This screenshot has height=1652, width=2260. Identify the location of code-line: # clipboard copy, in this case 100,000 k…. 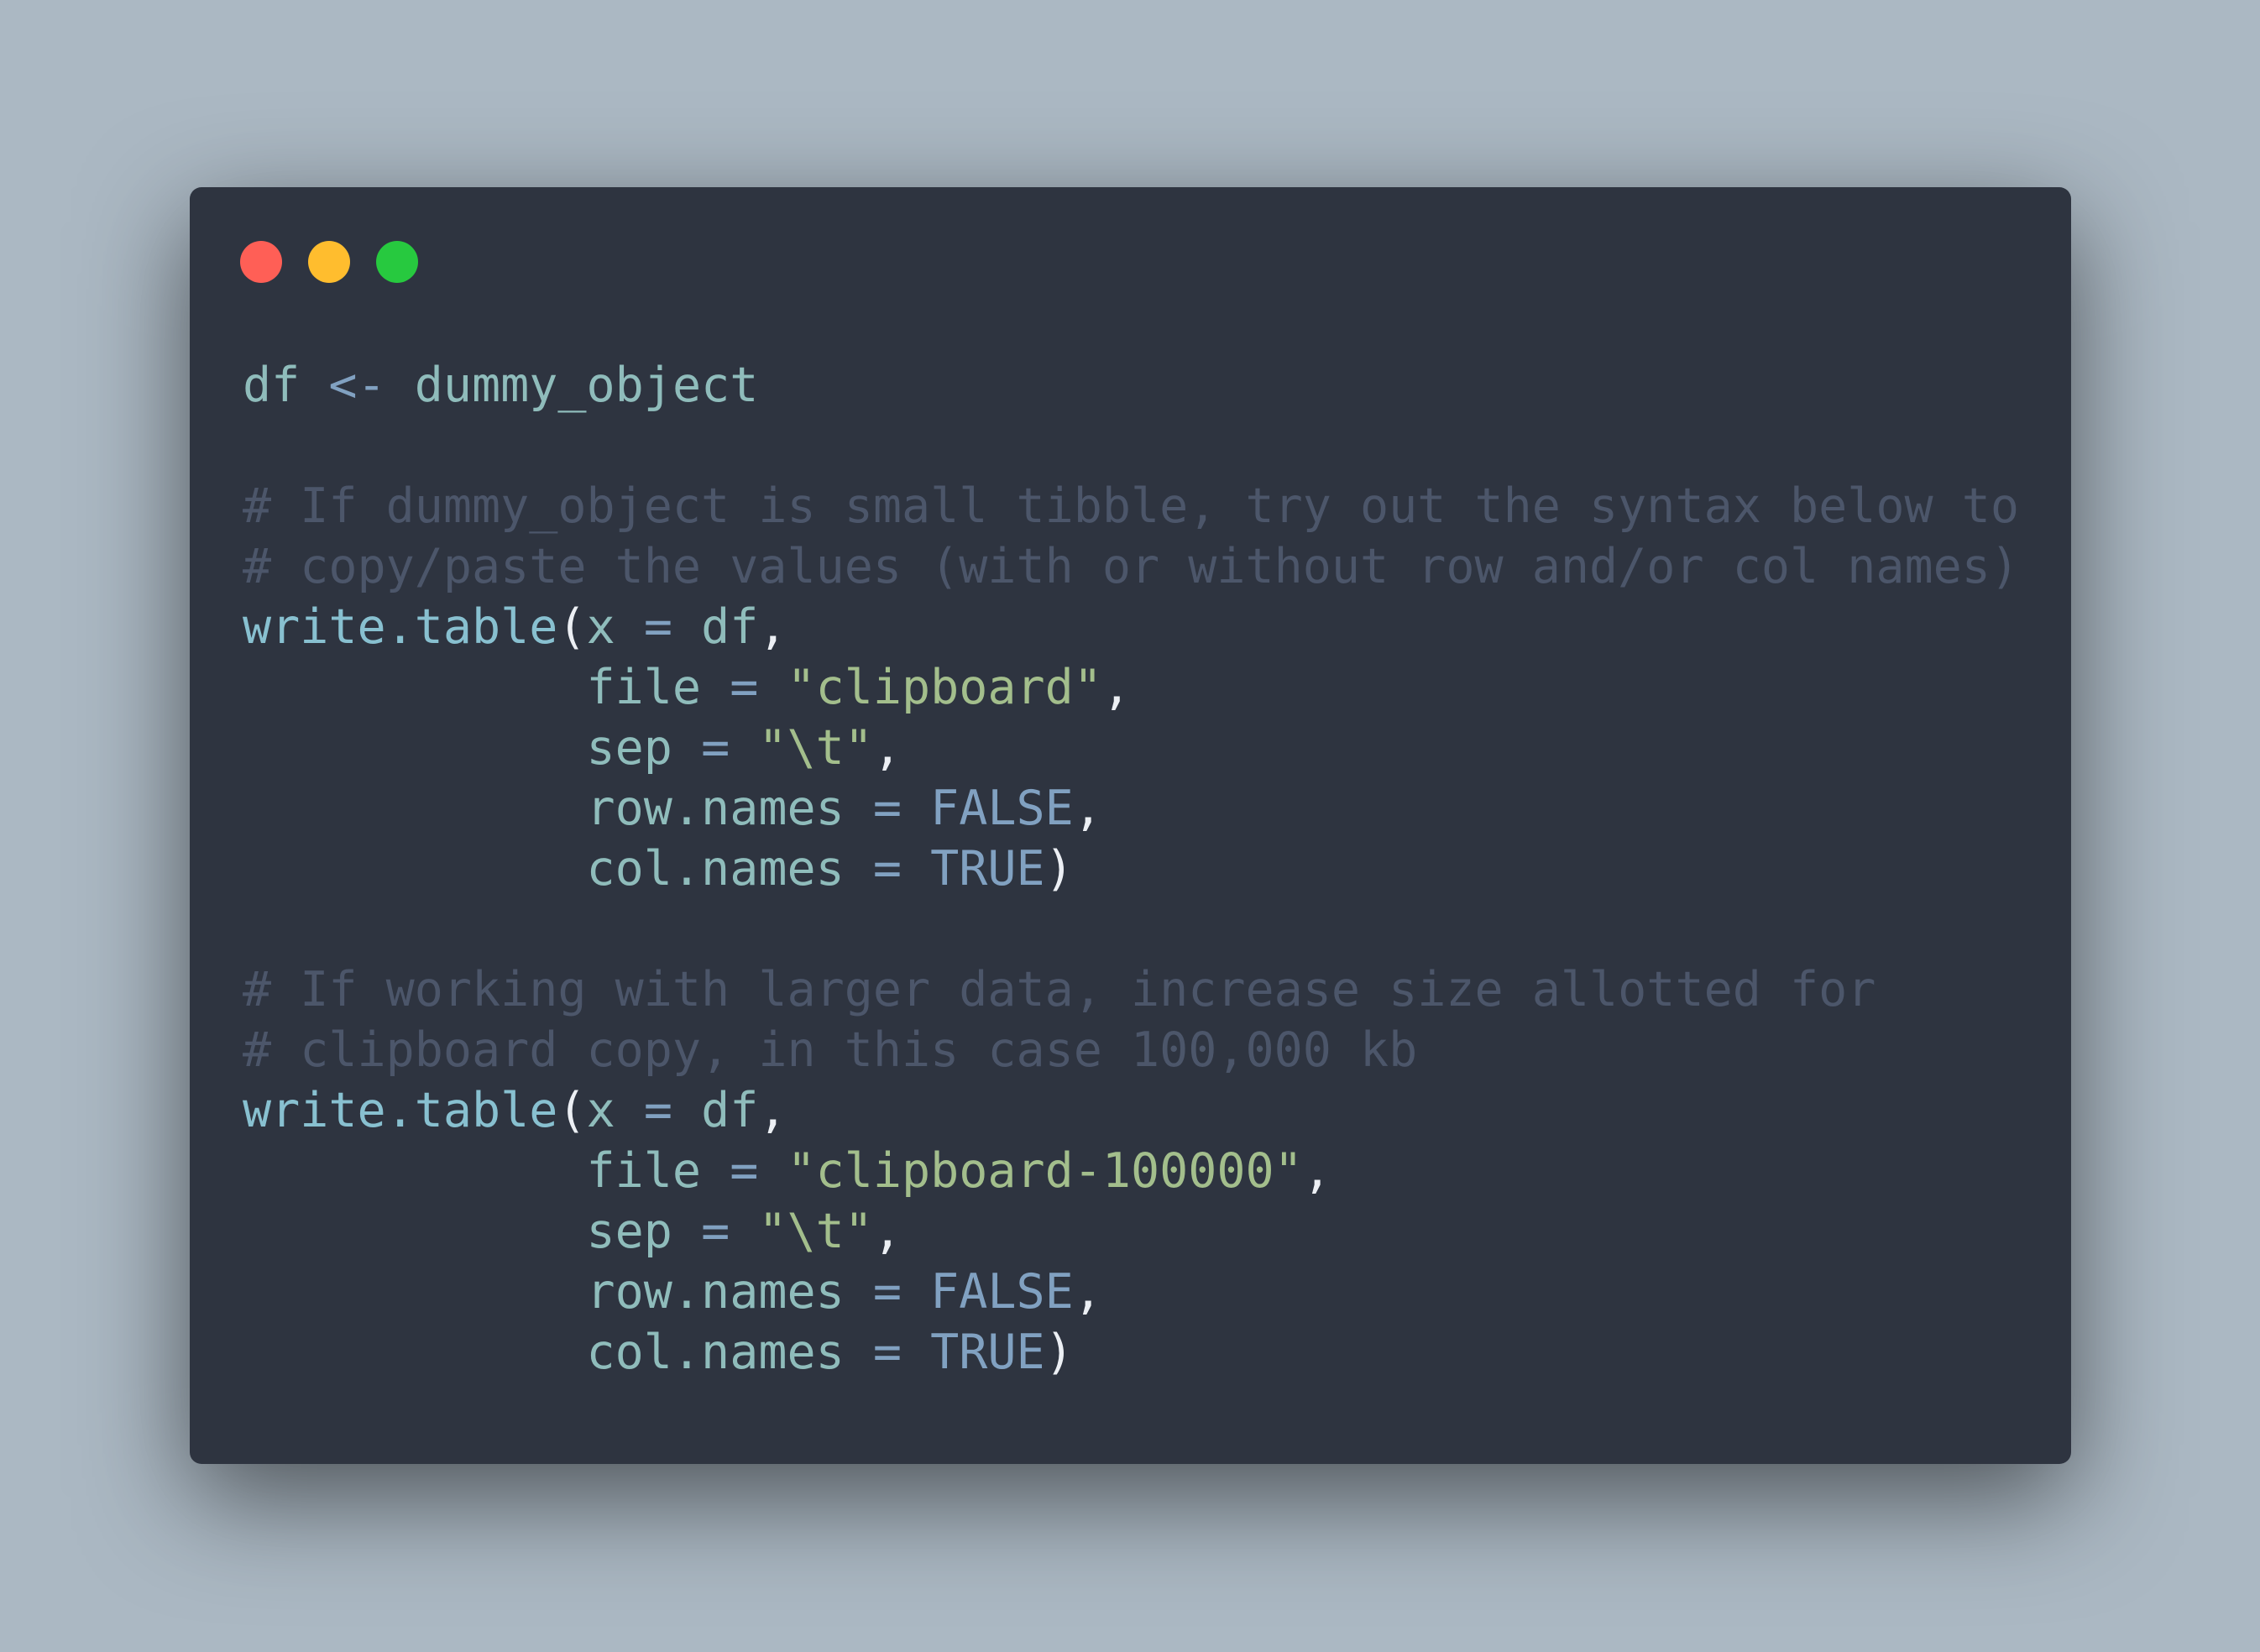
(1131, 1050).